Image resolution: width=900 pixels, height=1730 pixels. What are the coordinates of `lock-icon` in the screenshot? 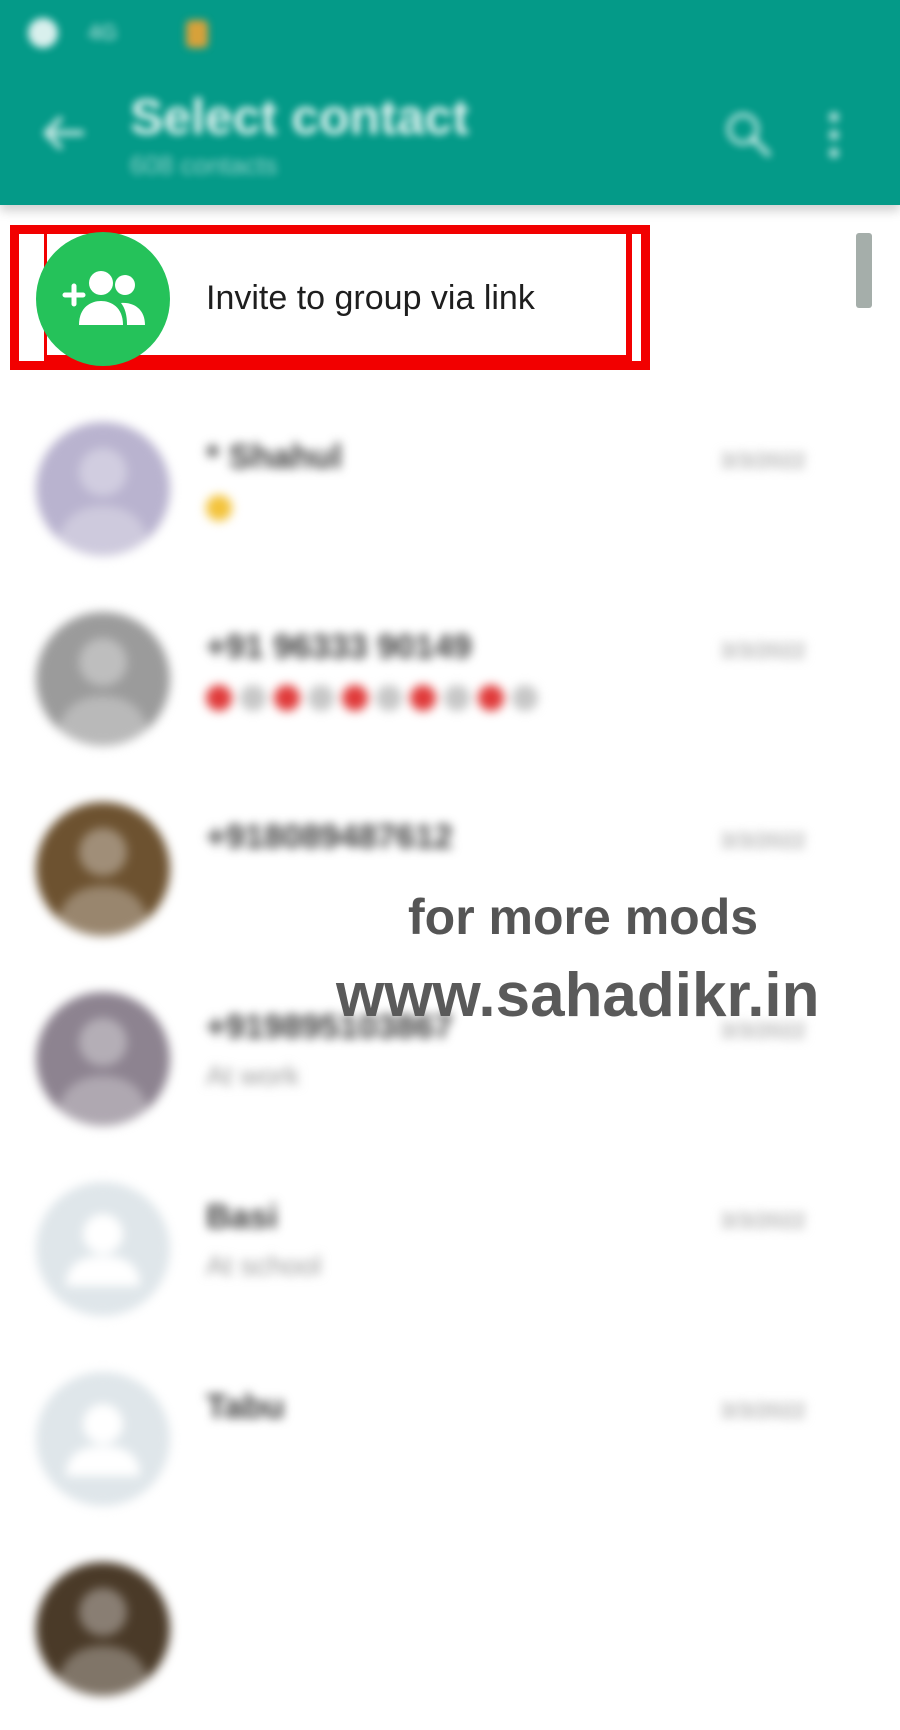 It's located at (197, 34).